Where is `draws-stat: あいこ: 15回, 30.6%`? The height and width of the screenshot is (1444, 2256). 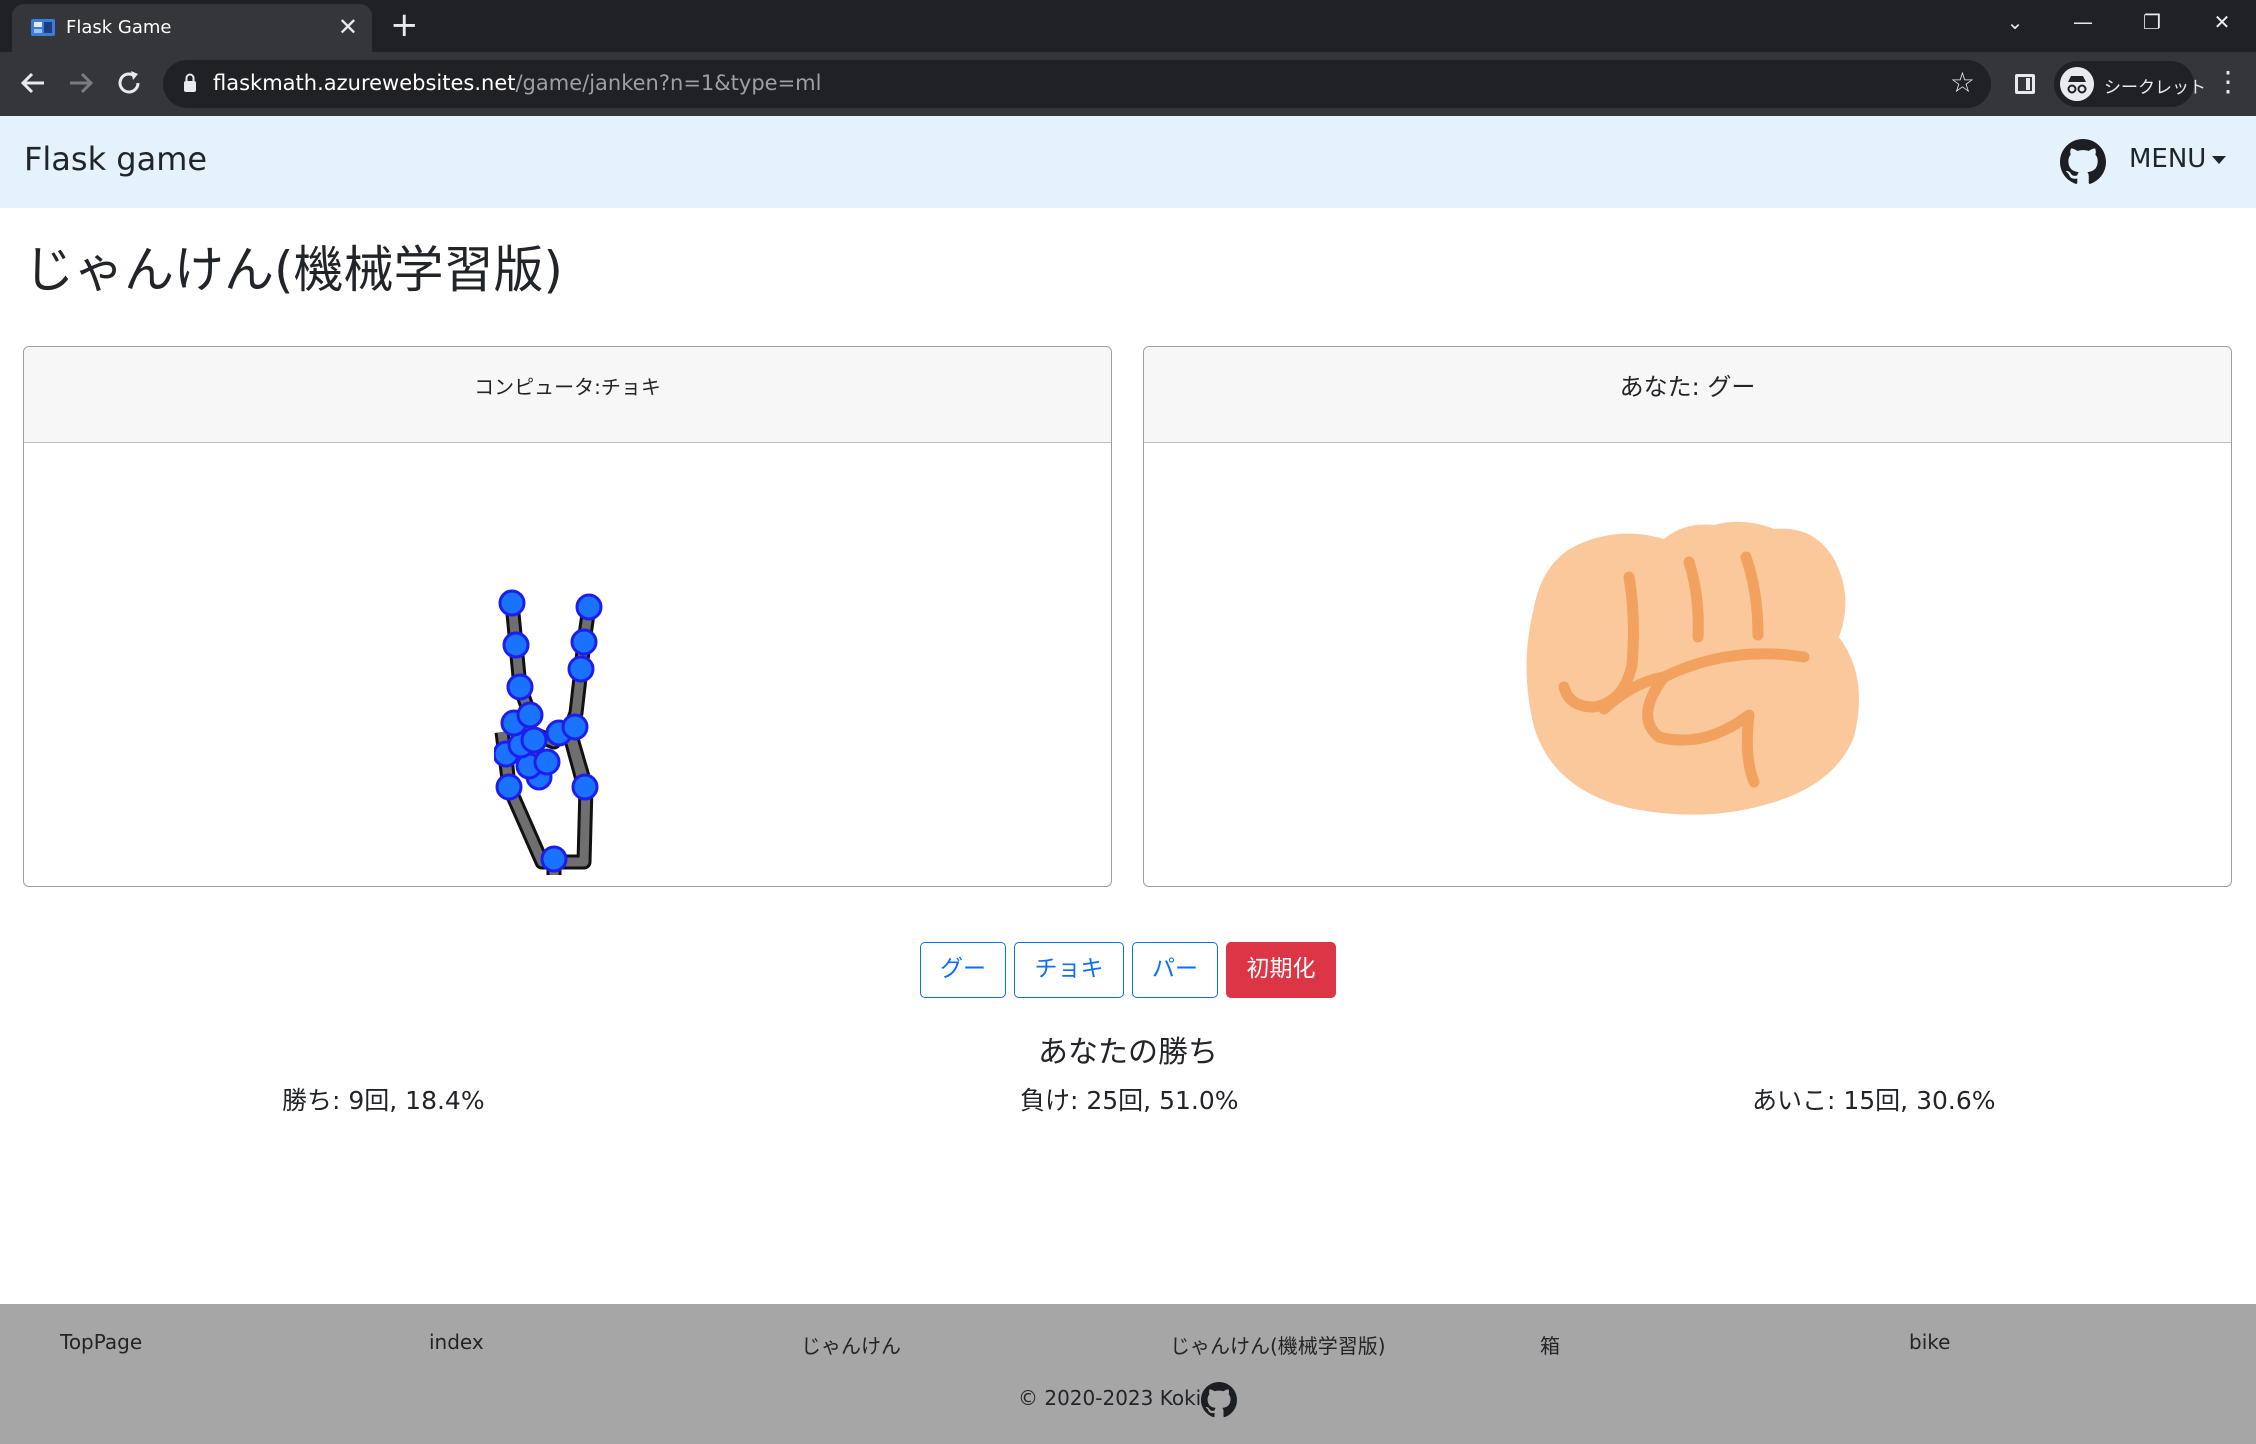
draws-stat: あいこ: 15回, 30.6% is located at coordinates (1874, 1100).